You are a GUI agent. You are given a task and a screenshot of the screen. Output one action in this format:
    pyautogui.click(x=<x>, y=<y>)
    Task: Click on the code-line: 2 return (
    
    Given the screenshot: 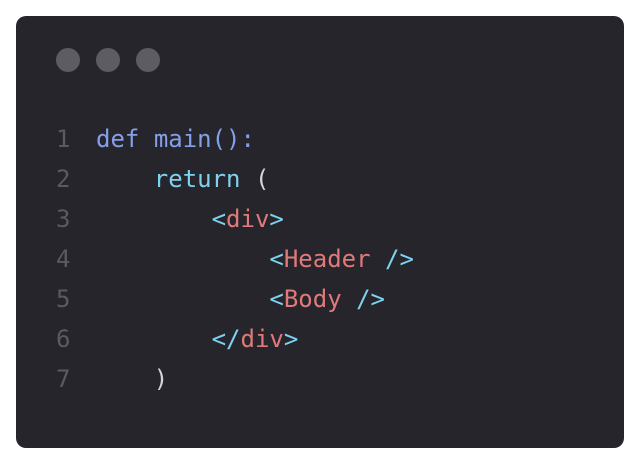 What is the action you would take?
    pyautogui.click(x=235, y=179)
    